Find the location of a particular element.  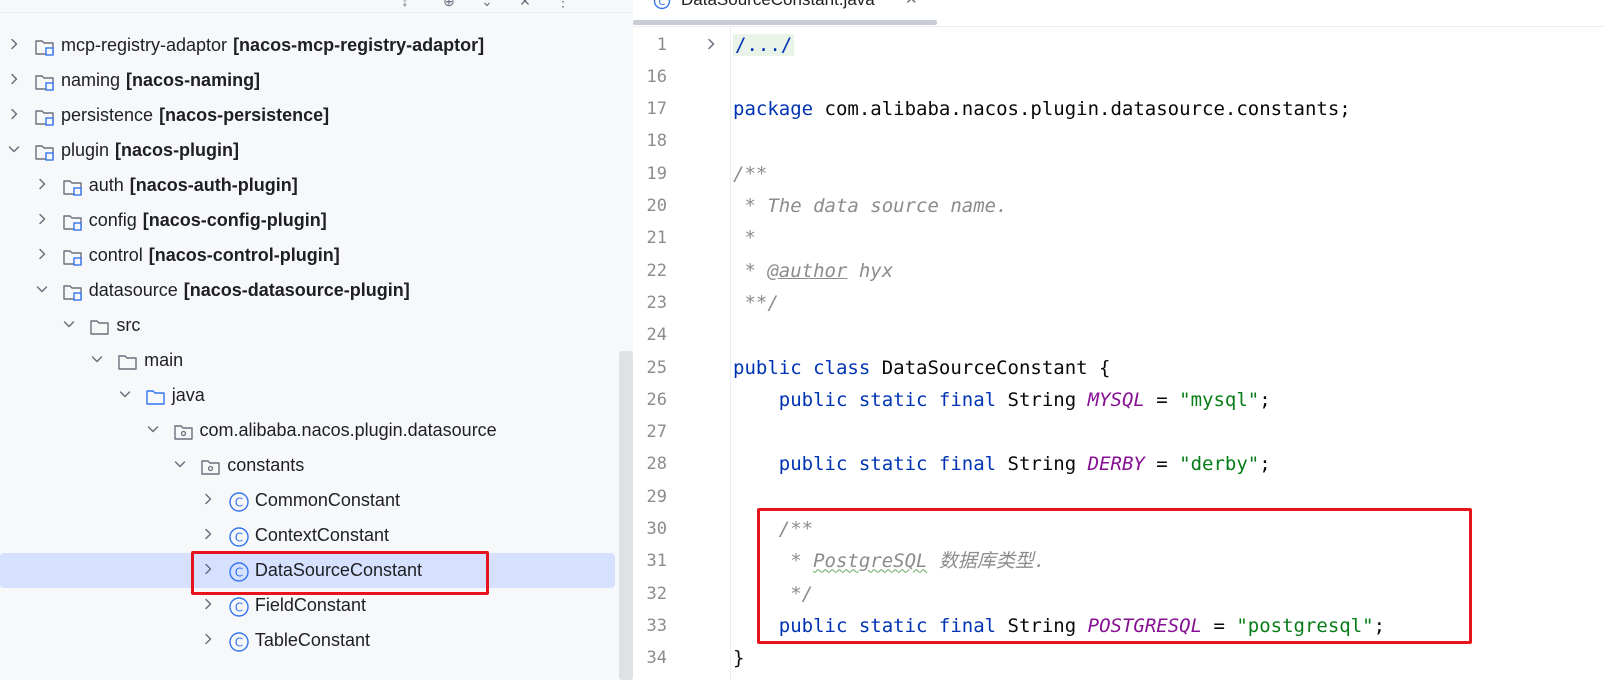

code-line: 20 * The data source name. is located at coordinates (1118, 206).